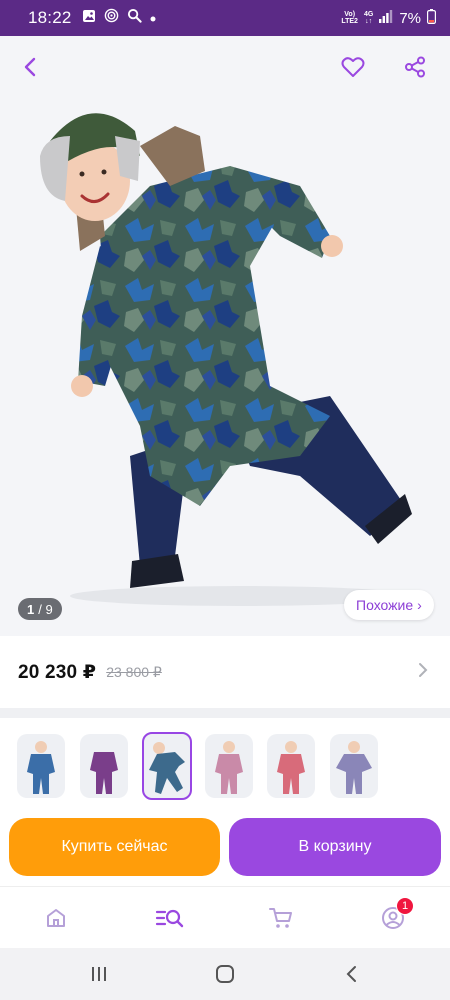 The height and width of the screenshot is (1000, 450). I want to click on share-button, so click(415, 67).